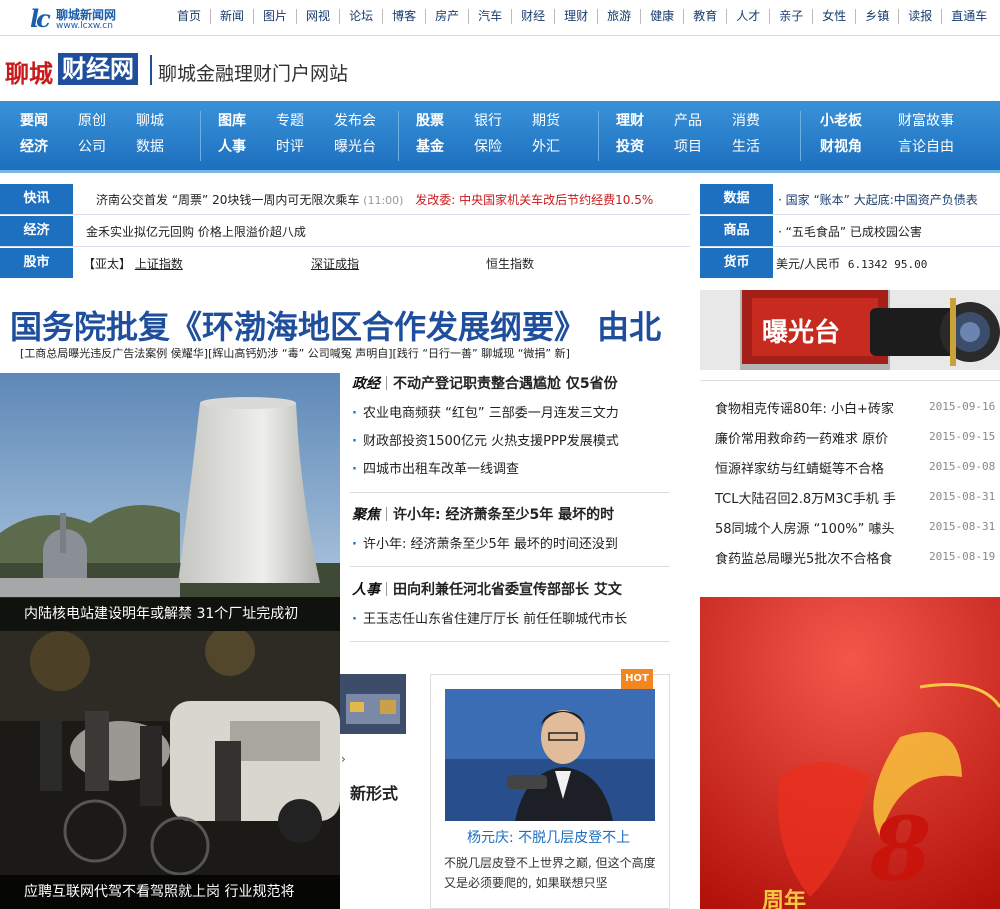 This screenshot has width=1000, height=909. What do you see at coordinates (833, 16) in the screenshot?
I see `nav-link: 女性` at bounding box center [833, 16].